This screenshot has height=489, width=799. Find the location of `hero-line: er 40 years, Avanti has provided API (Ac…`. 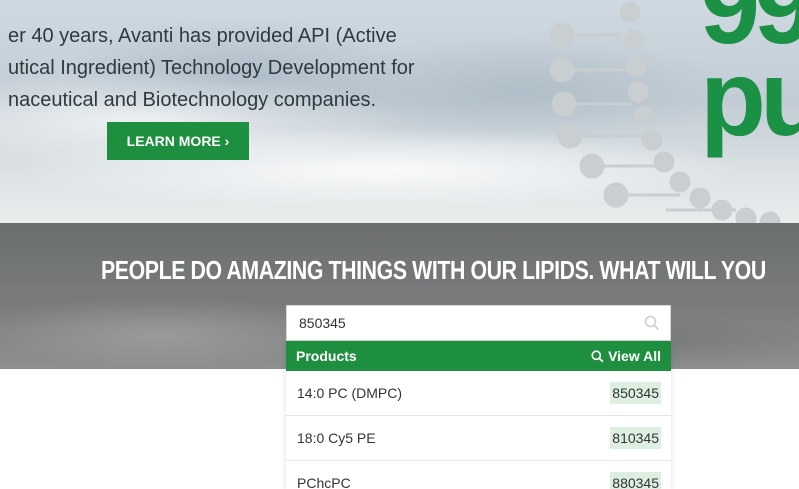

hero-line: er 40 years, Avanti has provided API (Ac… is located at coordinates (202, 36).